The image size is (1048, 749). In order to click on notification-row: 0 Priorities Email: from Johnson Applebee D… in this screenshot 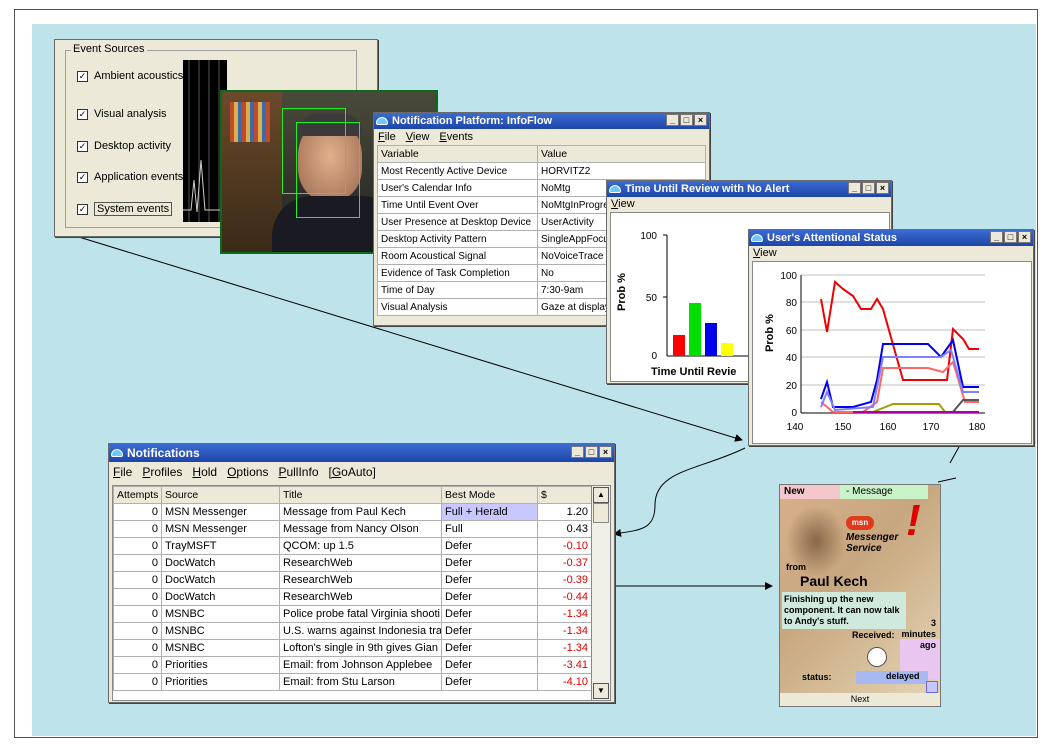, I will do `click(352, 665)`.